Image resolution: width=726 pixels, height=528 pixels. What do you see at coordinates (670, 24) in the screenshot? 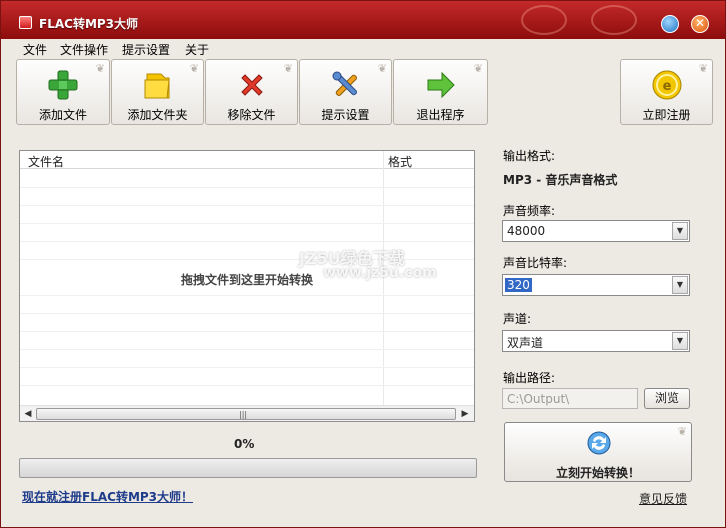
I see `skin-button` at bounding box center [670, 24].